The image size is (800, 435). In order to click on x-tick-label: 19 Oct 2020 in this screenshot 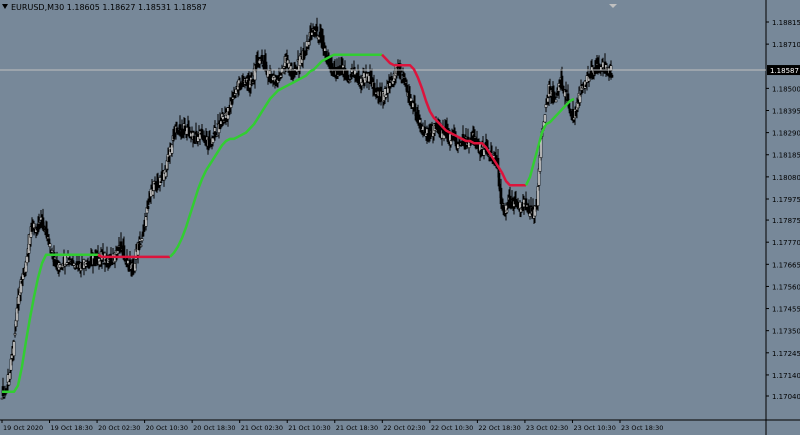, I will do `click(23, 428)`.